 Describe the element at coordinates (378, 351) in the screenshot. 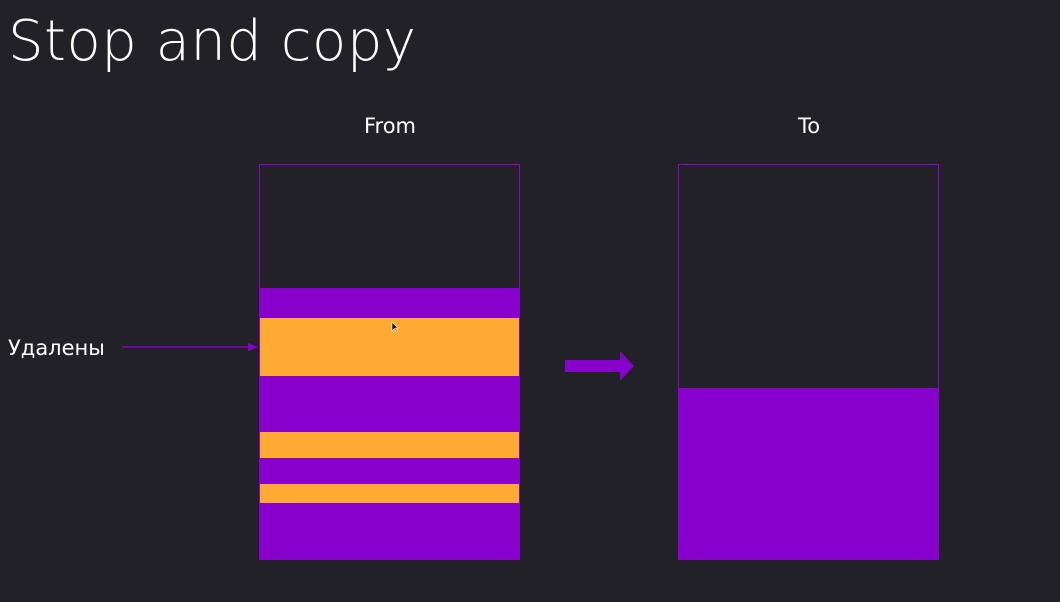

I see `arrows-layer` at that location.